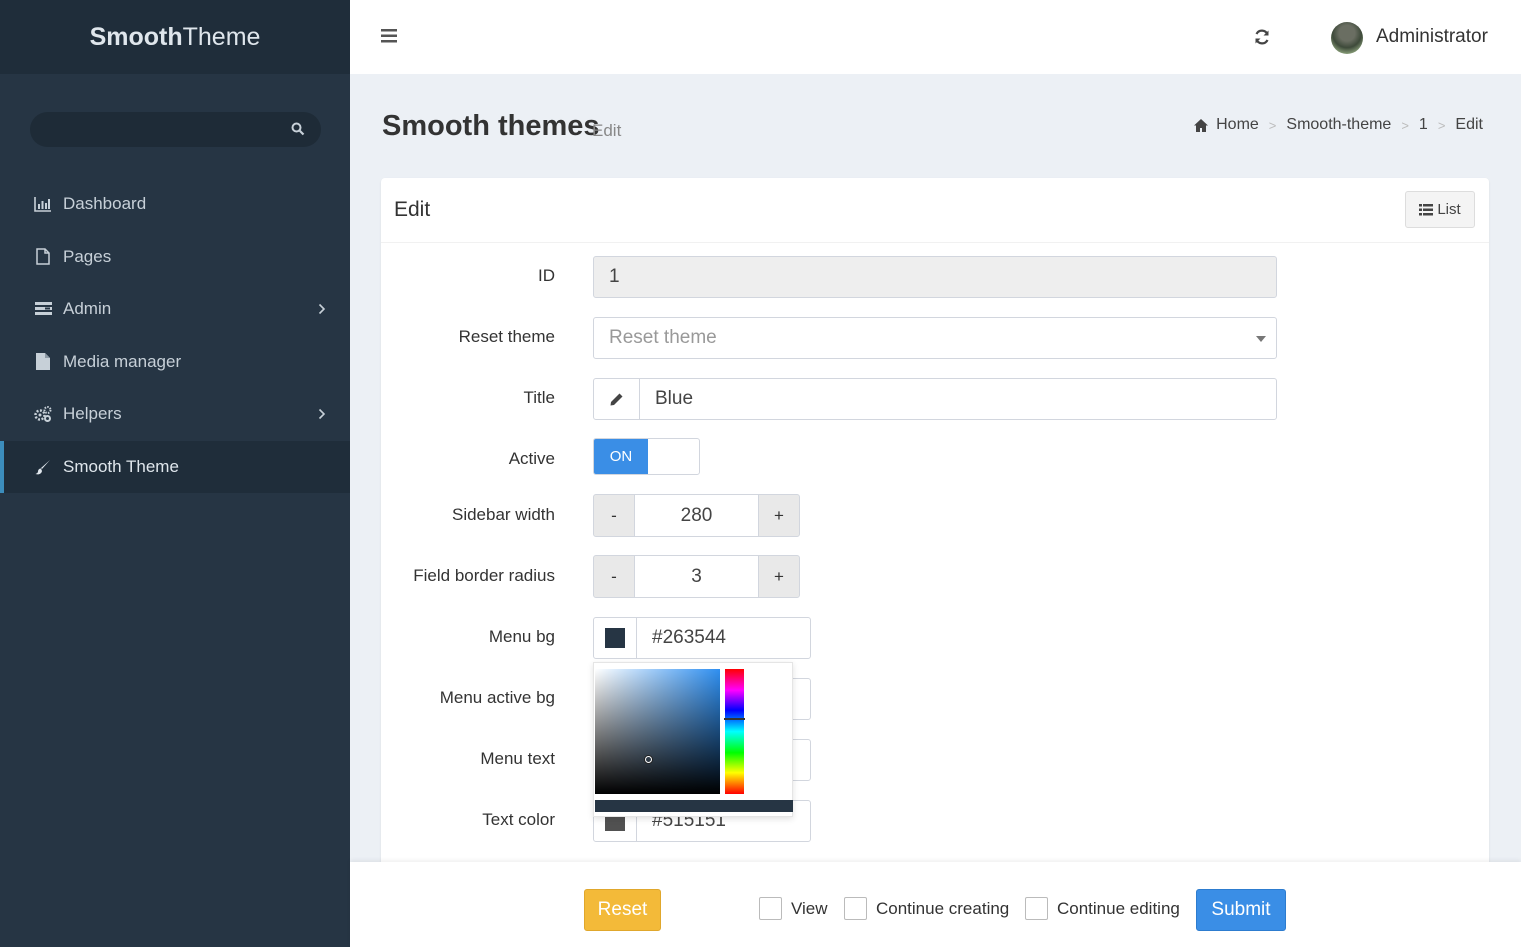  What do you see at coordinates (935, 399) in the screenshot?
I see `title-input: Blue` at bounding box center [935, 399].